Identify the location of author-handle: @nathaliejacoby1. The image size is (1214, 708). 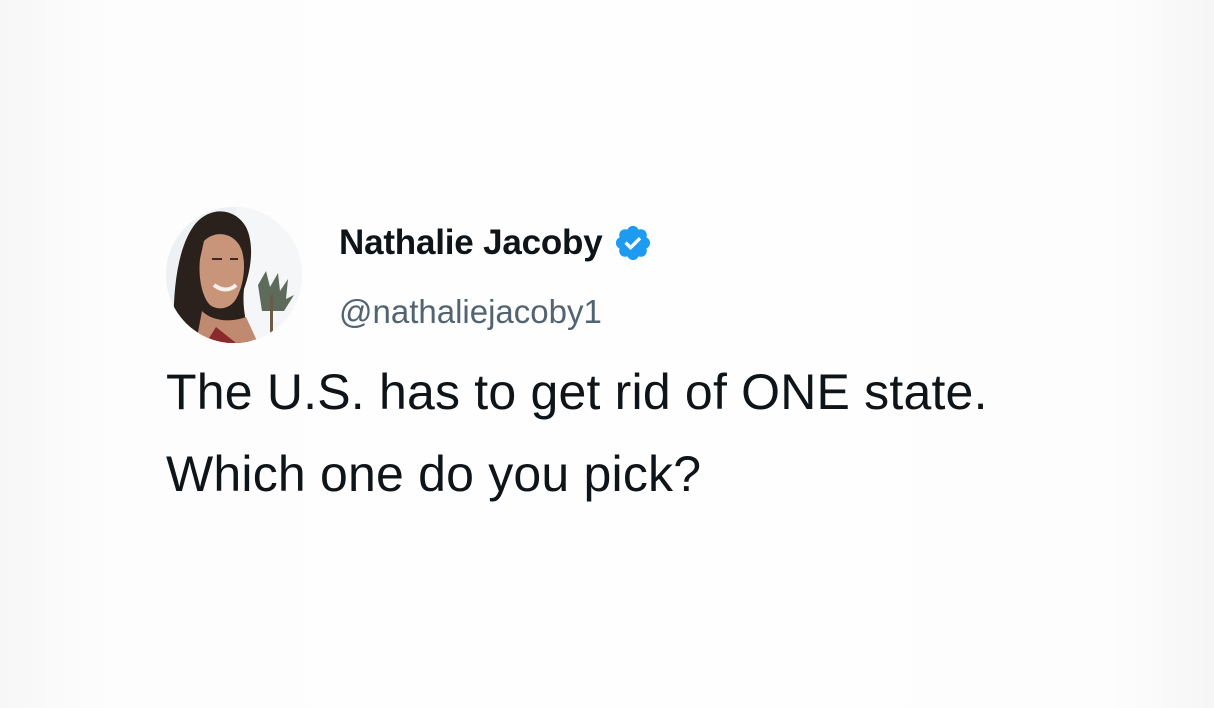
(470, 312).